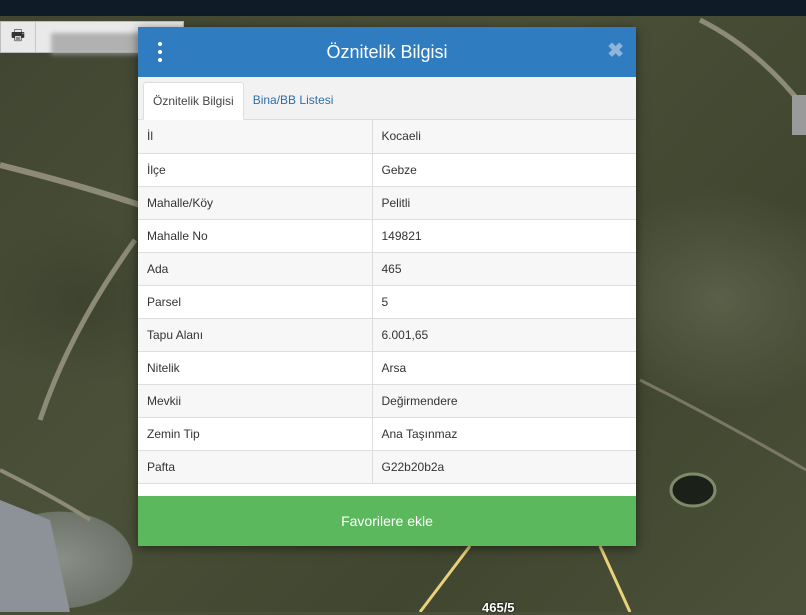 This screenshot has height=615, width=806. I want to click on table-row: Mahalle/Köy Pelitli, so click(387, 203).